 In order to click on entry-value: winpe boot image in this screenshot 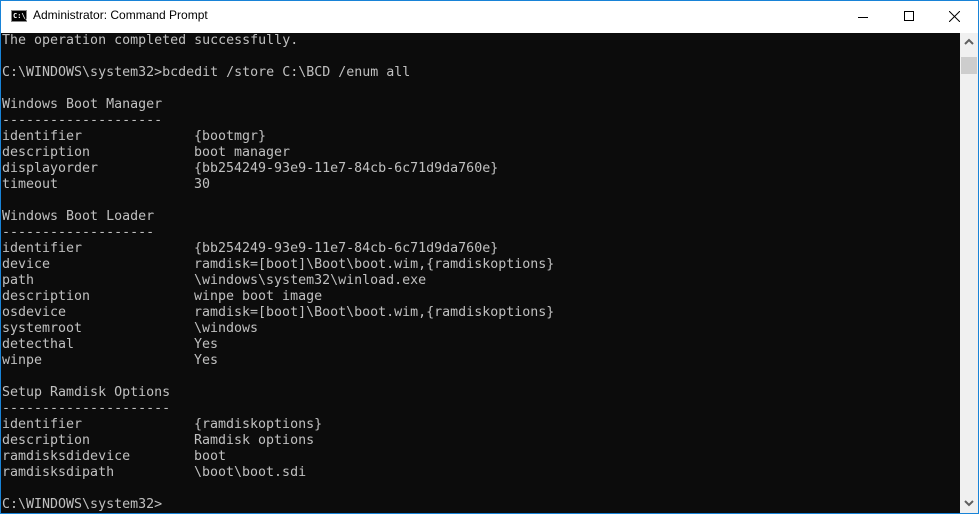, I will do `click(258, 296)`.